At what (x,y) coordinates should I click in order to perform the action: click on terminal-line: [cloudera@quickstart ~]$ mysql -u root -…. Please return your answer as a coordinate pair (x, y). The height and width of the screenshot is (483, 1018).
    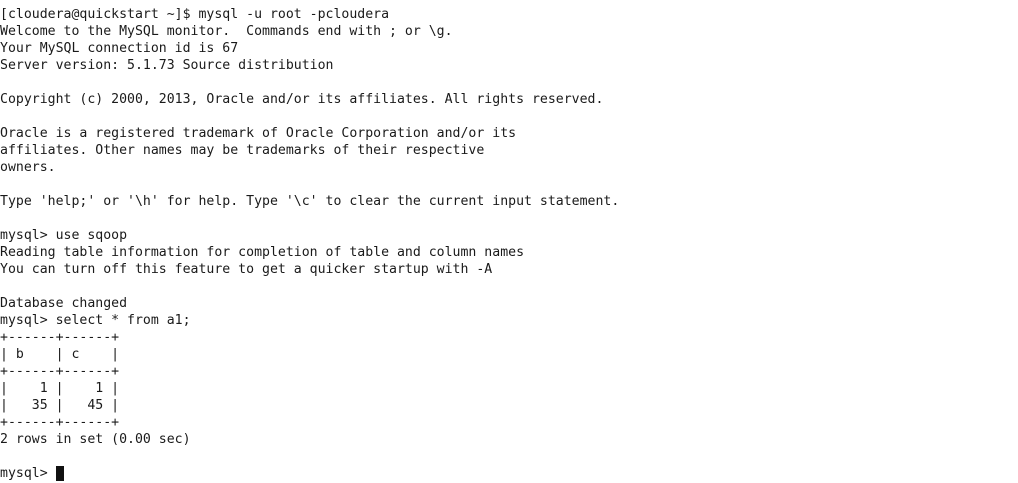
    Looking at the image, I should click on (195, 14).